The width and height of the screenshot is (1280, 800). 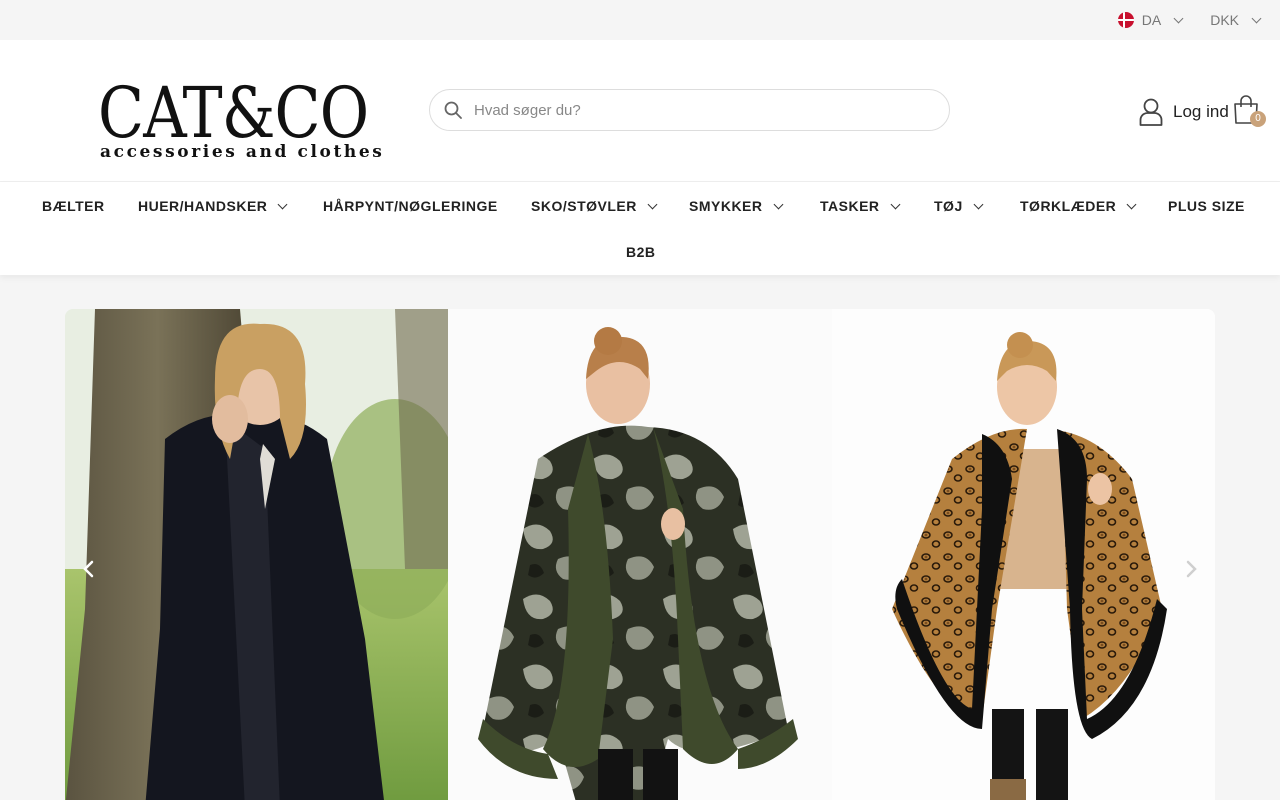 I want to click on nav-item-label: B2B, so click(x=641, y=252).